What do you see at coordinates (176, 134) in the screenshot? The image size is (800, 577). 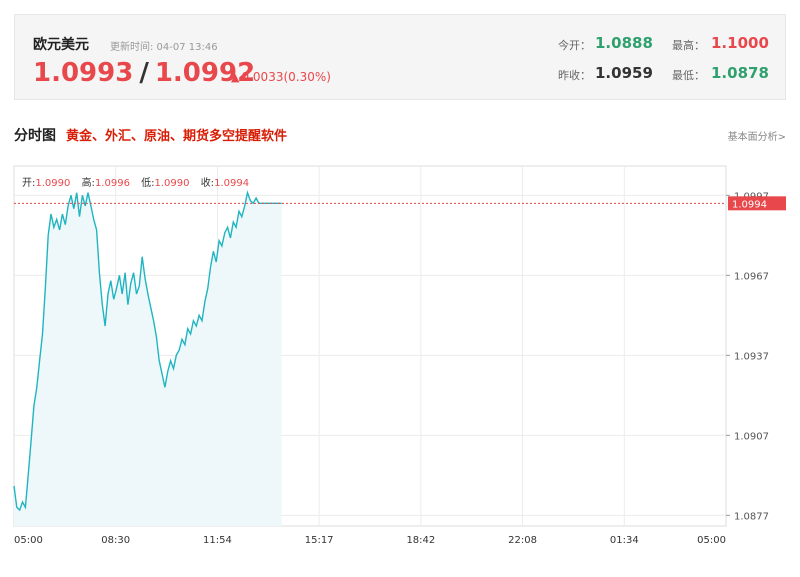 I see `promo-link: 黄金、外汇、原油、期货多空提醒软件` at bounding box center [176, 134].